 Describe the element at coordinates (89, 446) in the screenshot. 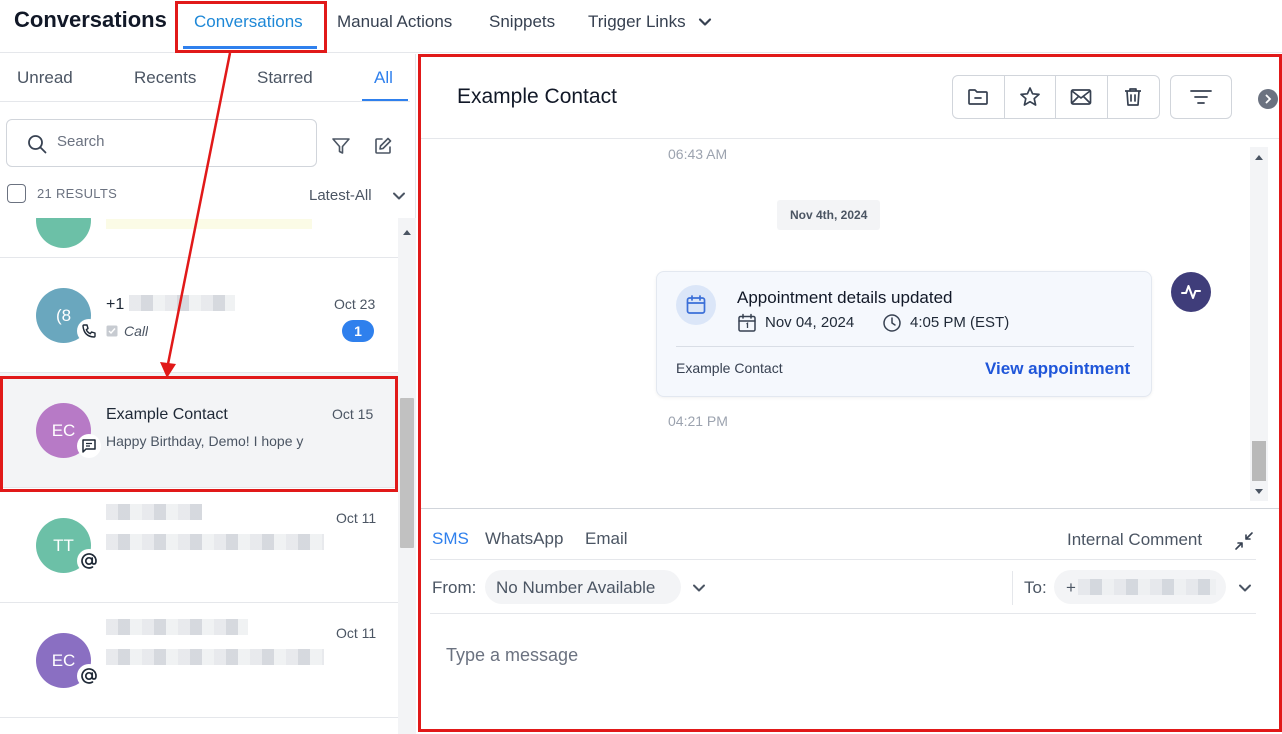

I see `sms-icon` at that location.